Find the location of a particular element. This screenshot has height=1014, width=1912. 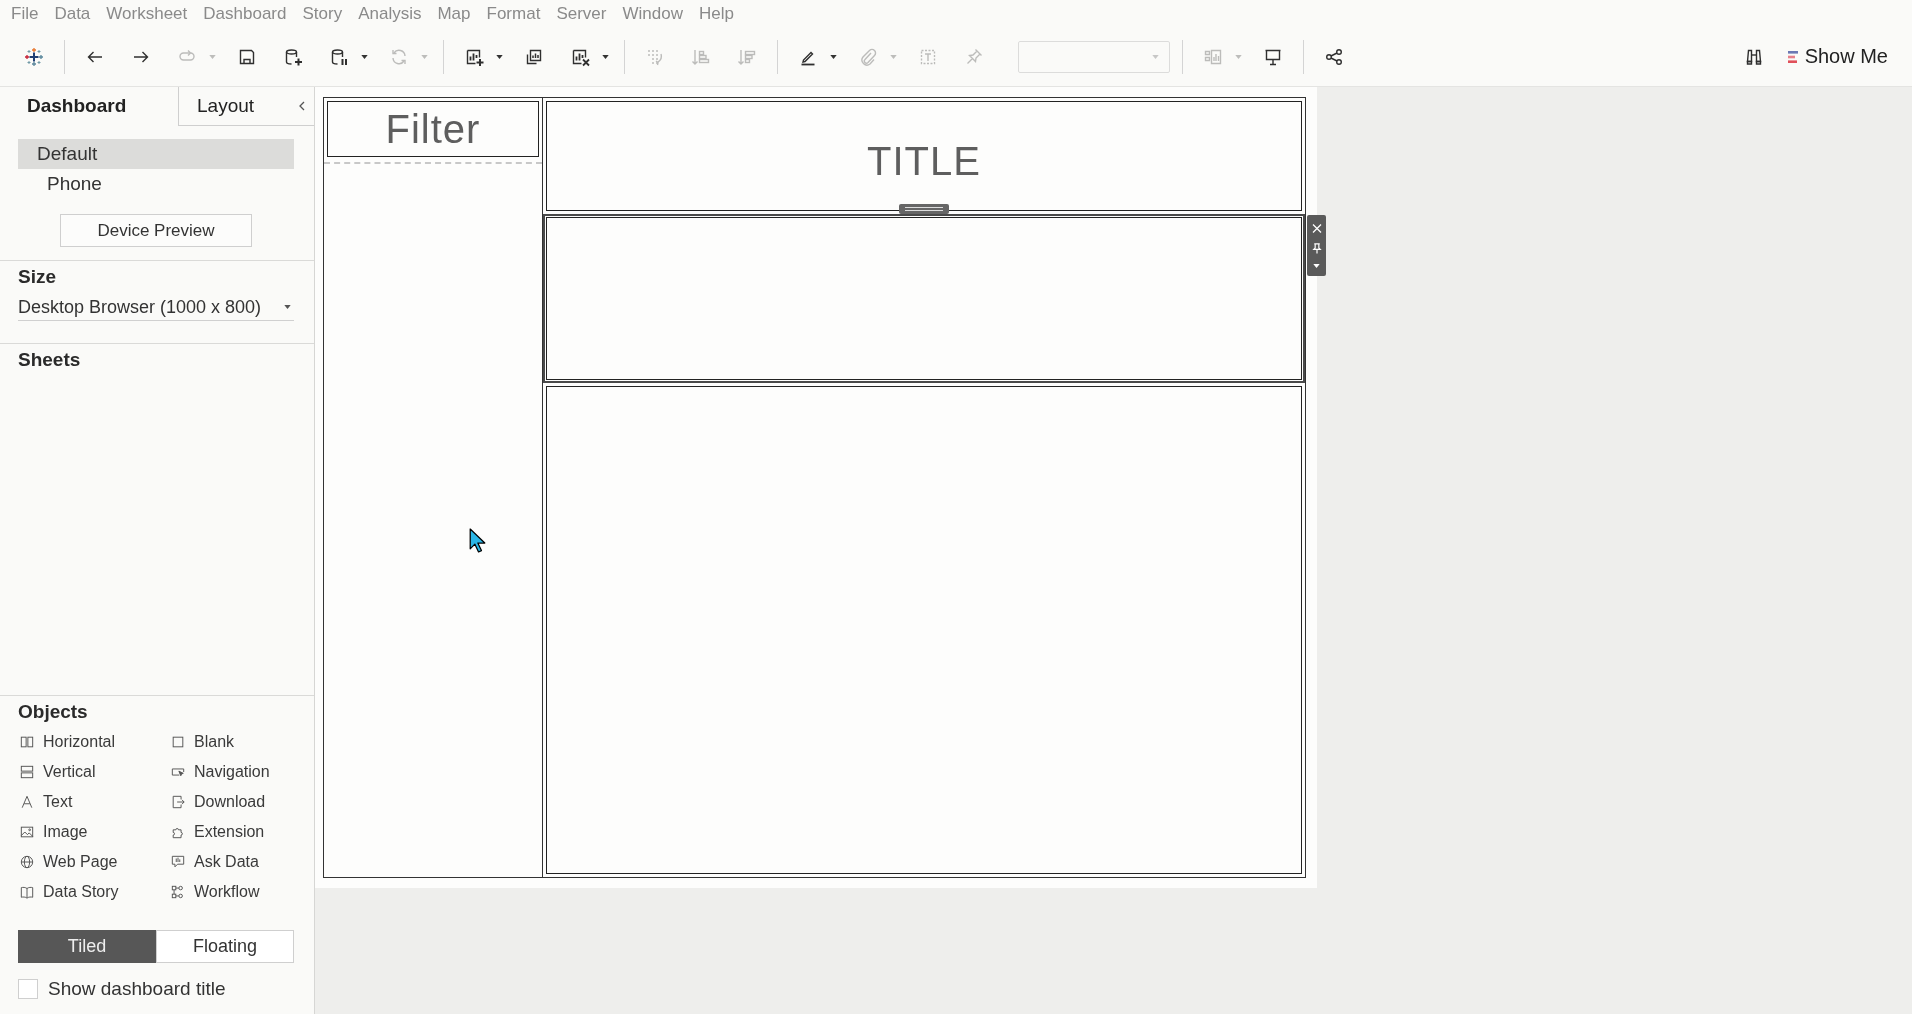

share-icon is located at coordinates (1334, 56).